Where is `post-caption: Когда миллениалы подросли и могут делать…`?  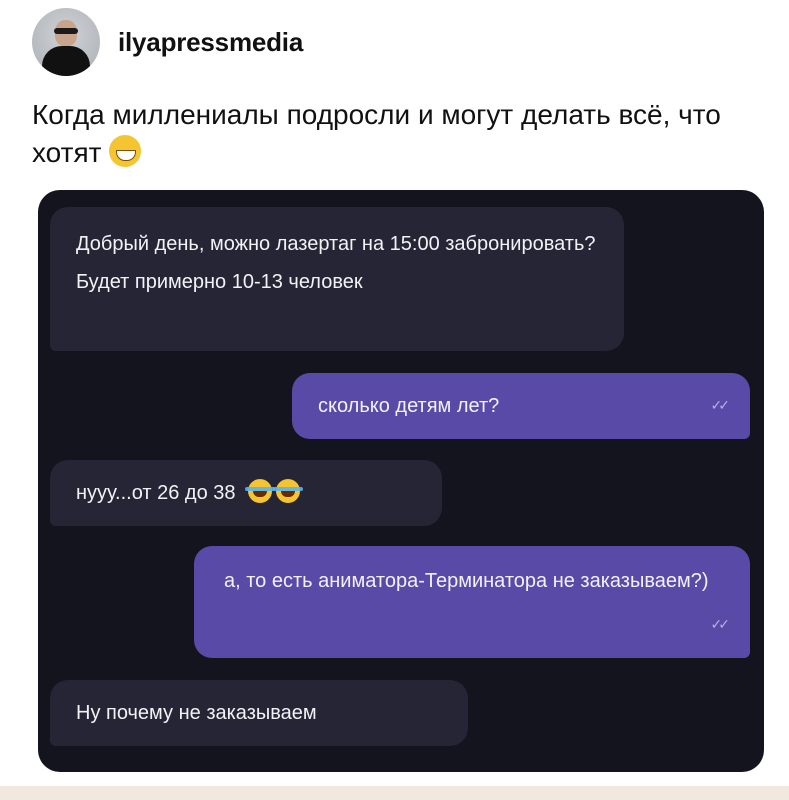 post-caption: Когда миллениалы подросли и могут делать… is located at coordinates (382, 134).